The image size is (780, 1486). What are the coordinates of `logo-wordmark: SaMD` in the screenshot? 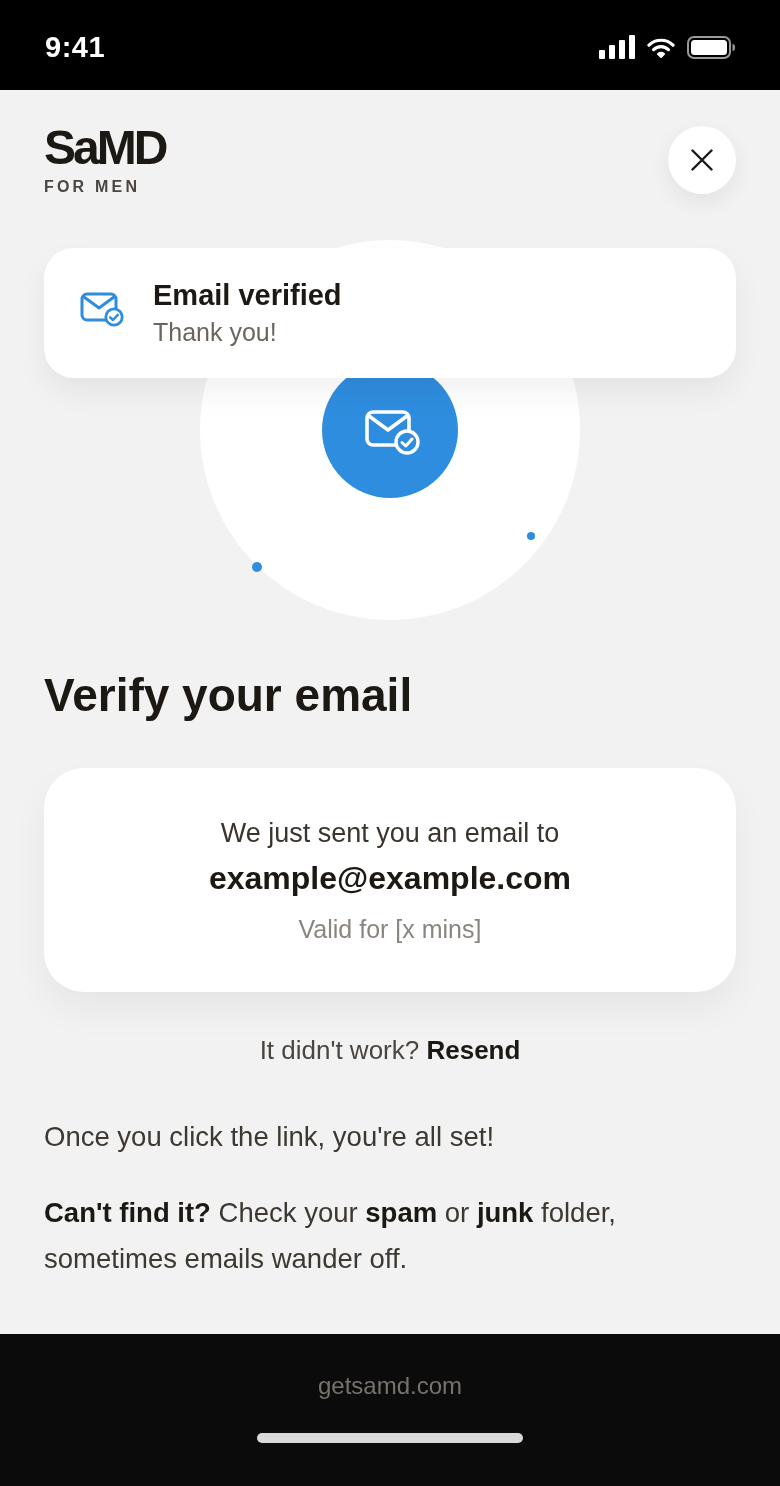 It's located at (105, 148).